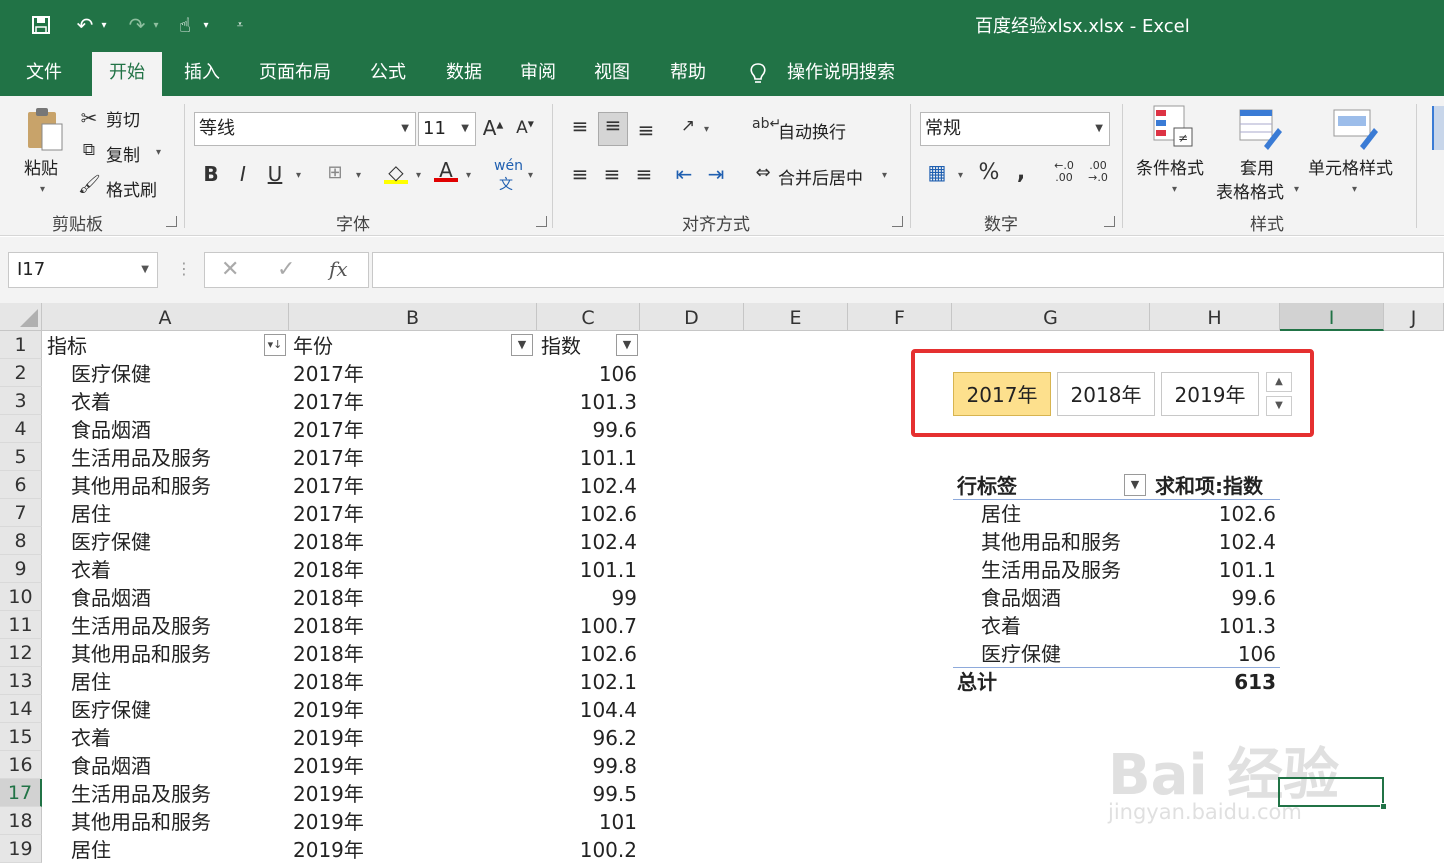 This screenshot has width=1444, height=864. What do you see at coordinates (338, 269) in the screenshot?
I see `insert-function-icon: fx` at bounding box center [338, 269].